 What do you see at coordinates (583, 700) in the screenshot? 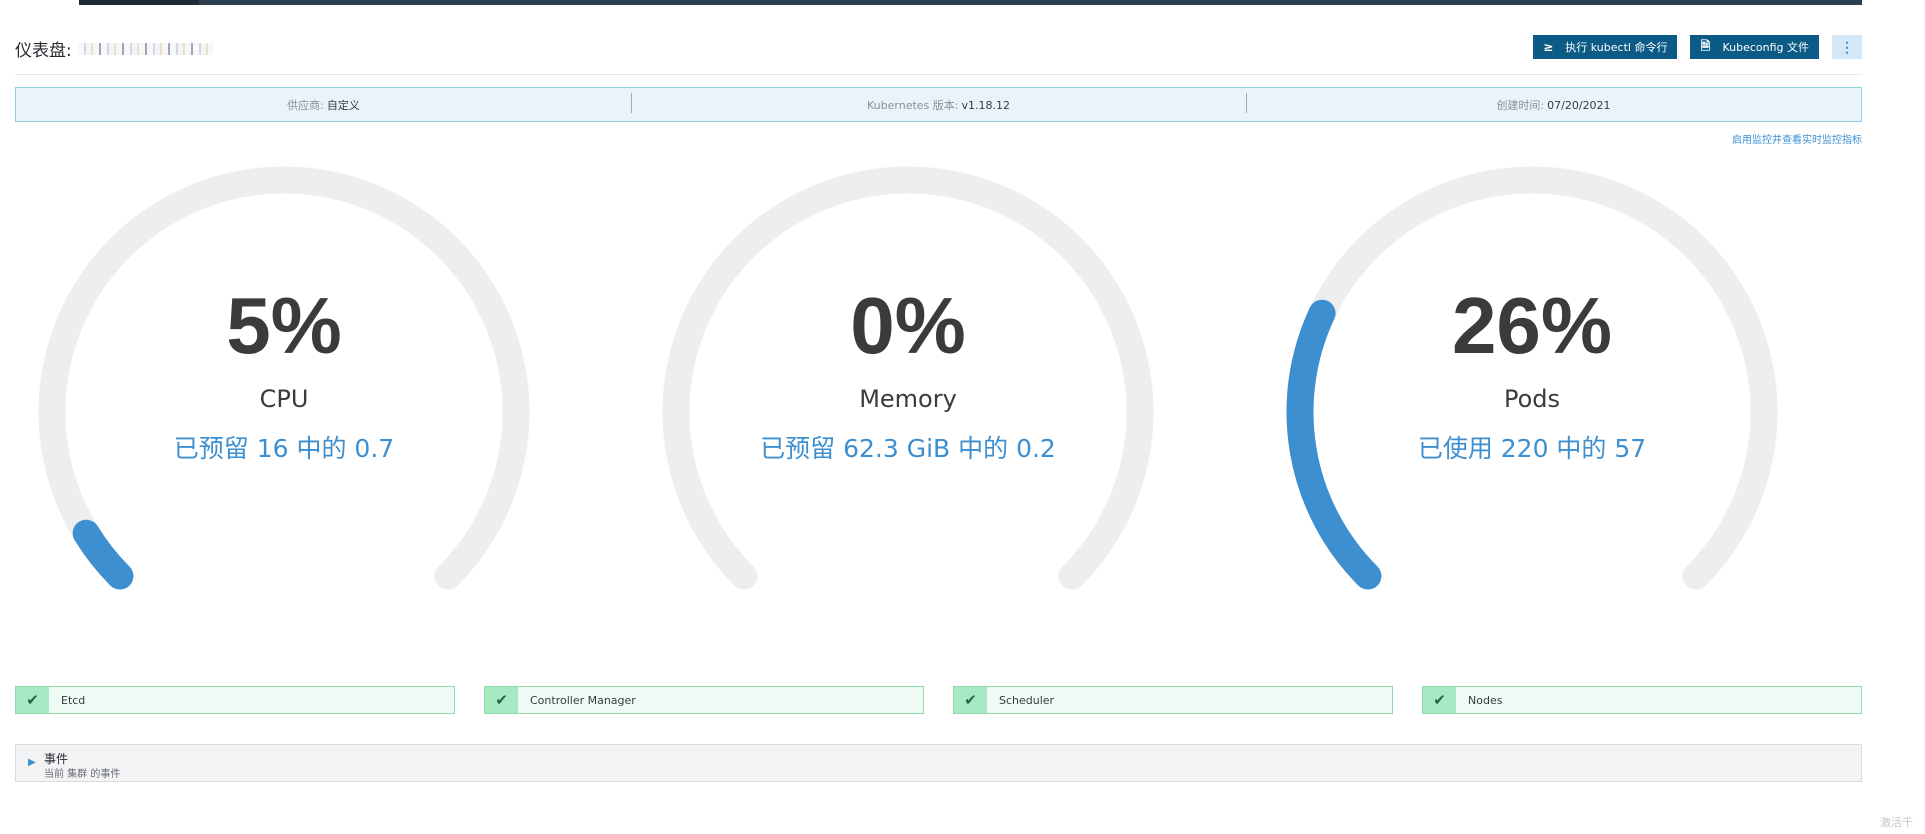
I see `status-label-controller-manager: Controller Manager` at bounding box center [583, 700].